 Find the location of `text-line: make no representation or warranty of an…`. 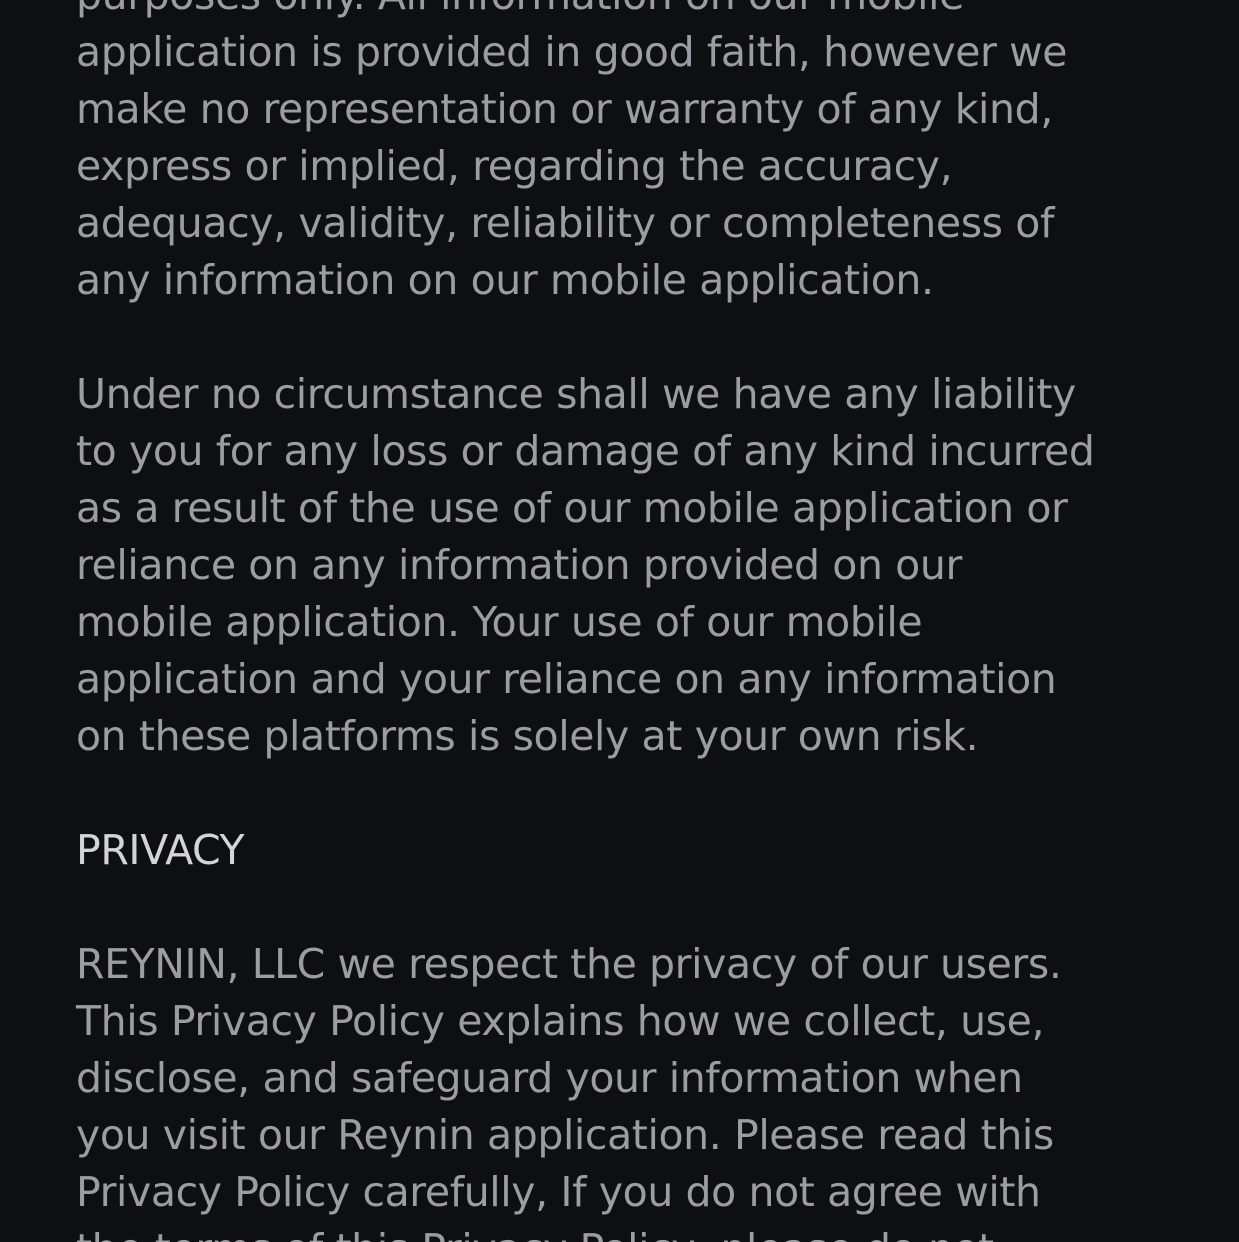

text-line: make no representation or warranty of an… is located at coordinates (564, 109).